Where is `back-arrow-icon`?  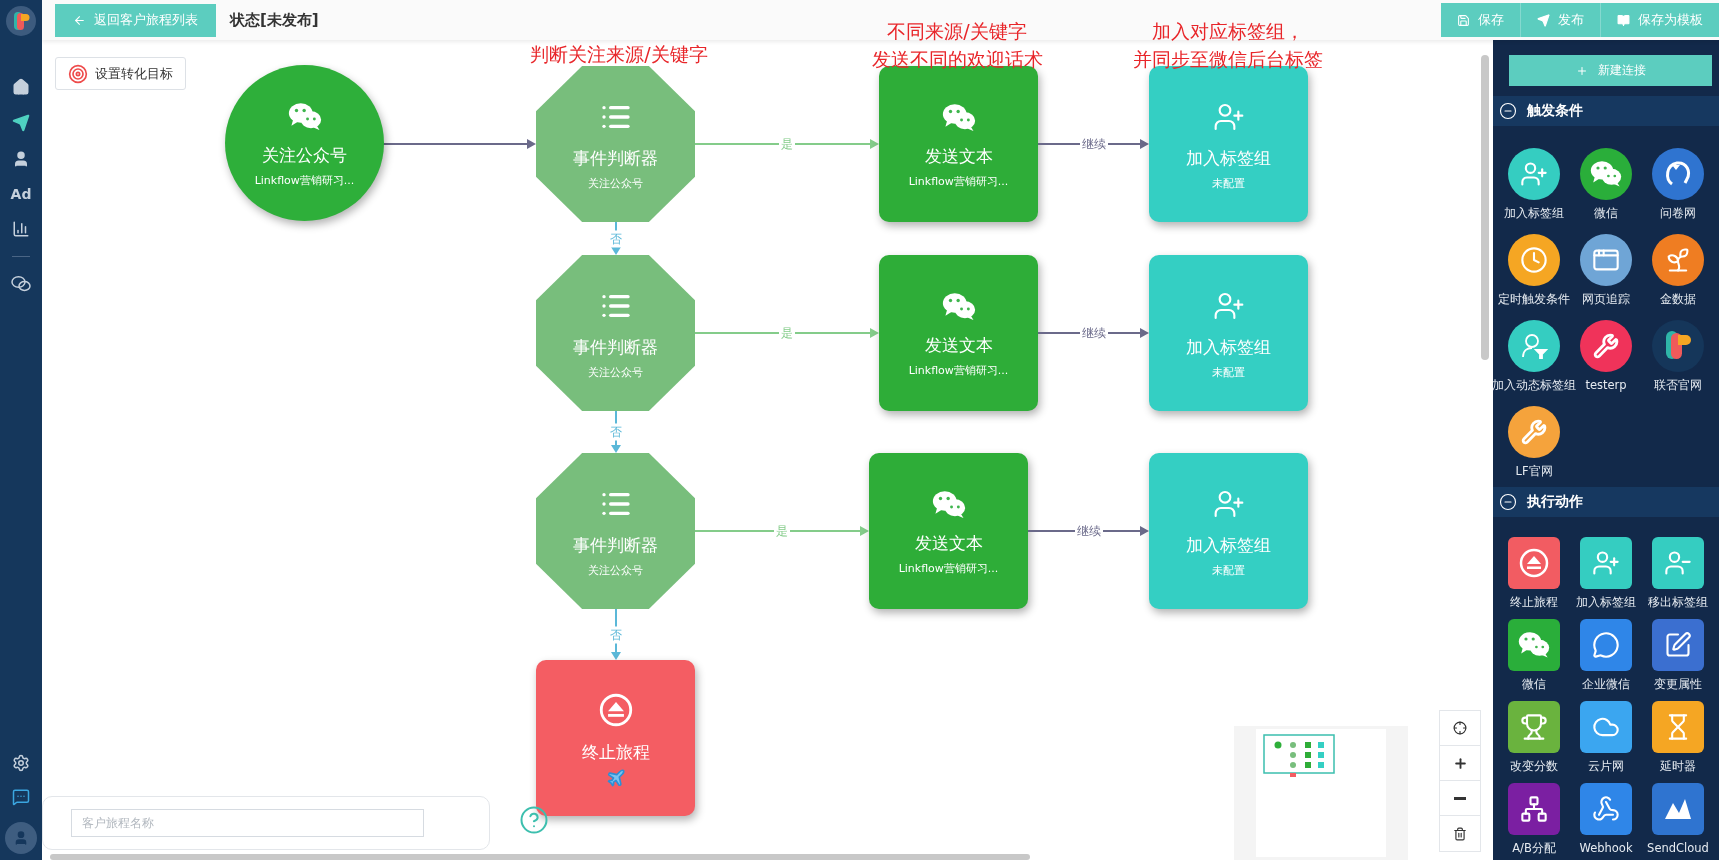
back-arrow-icon is located at coordinates (79, 20).